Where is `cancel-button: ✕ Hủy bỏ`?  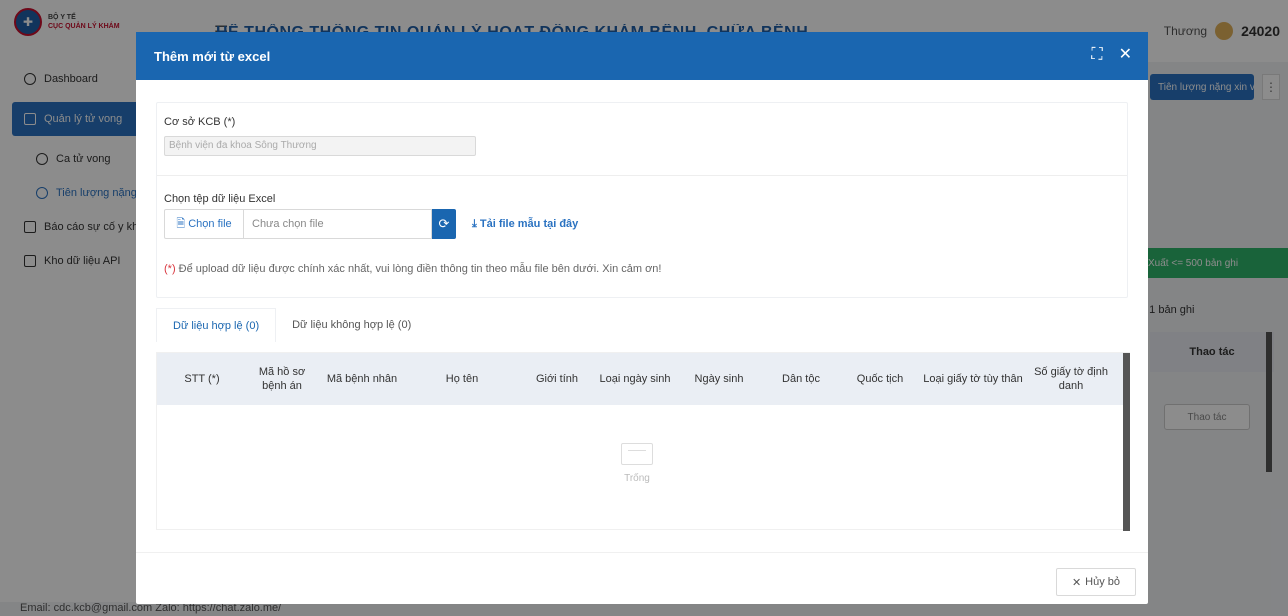 cancel-button: ✕ Hủy bỏ is located at coordinates (1096, 582).